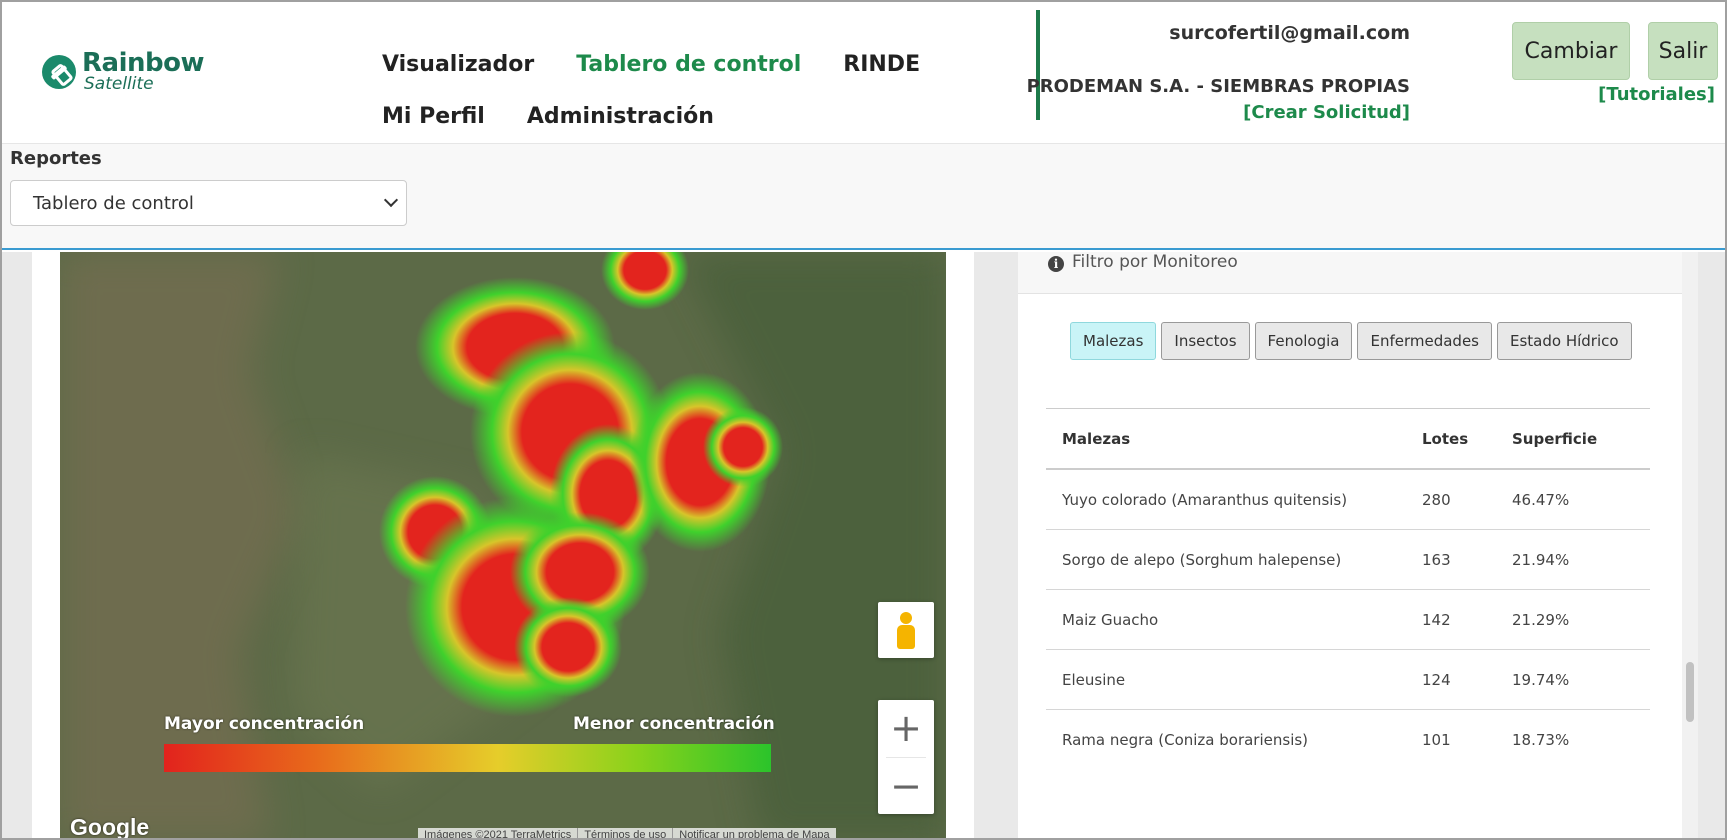  Describe the element at coordinates (1571, 51) in the screenshot. I see `change-button: Cambiar` at that location.